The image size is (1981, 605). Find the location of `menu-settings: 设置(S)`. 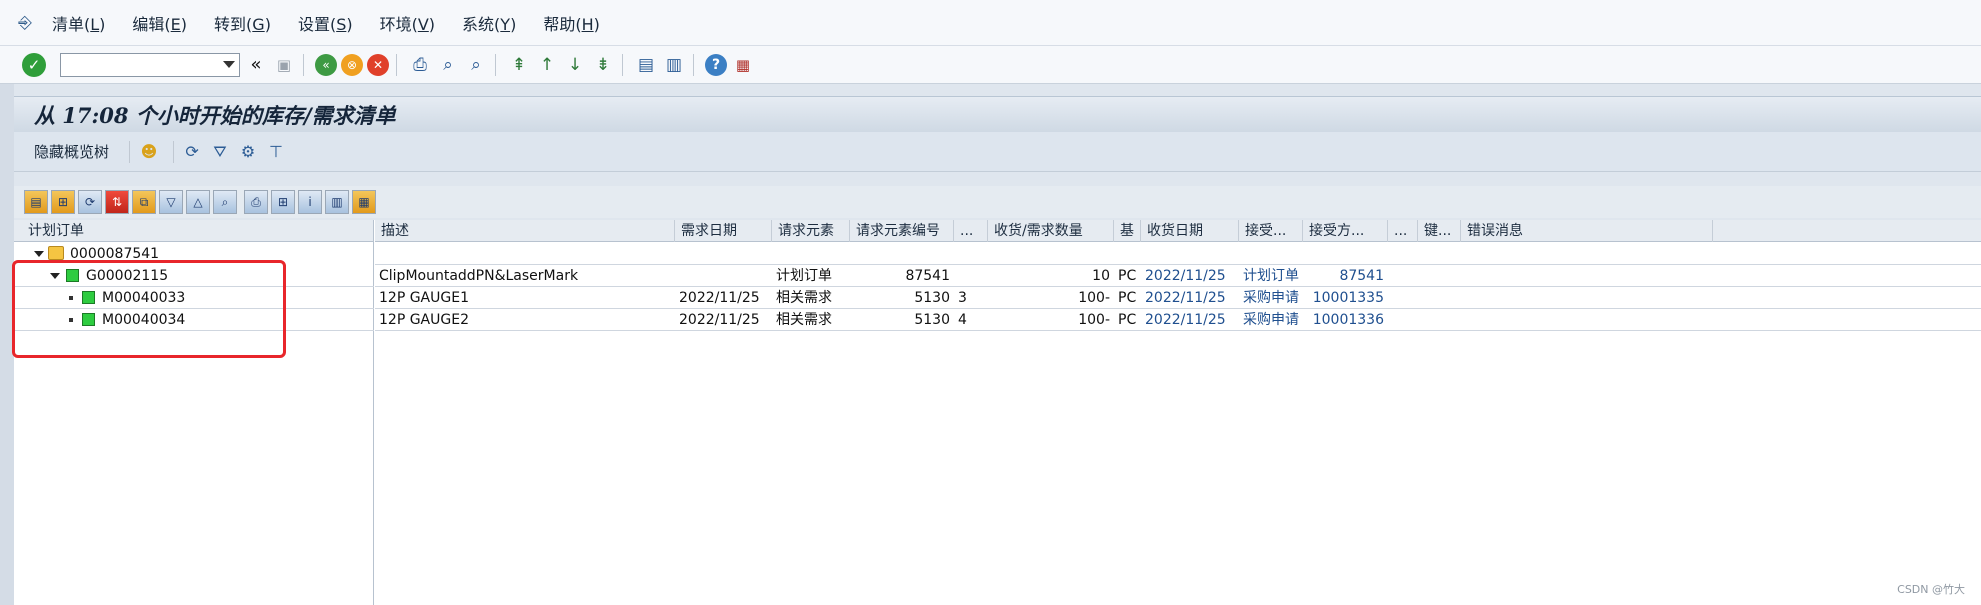

menu-settings: 设置(S) is located at coordinates (325, 23).